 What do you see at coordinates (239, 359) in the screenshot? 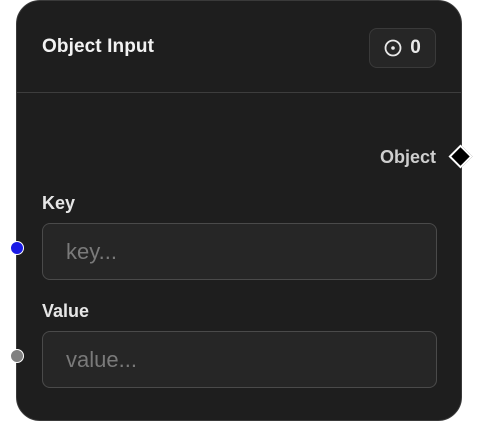
I see `value-input` at bounding box center [239, 359].